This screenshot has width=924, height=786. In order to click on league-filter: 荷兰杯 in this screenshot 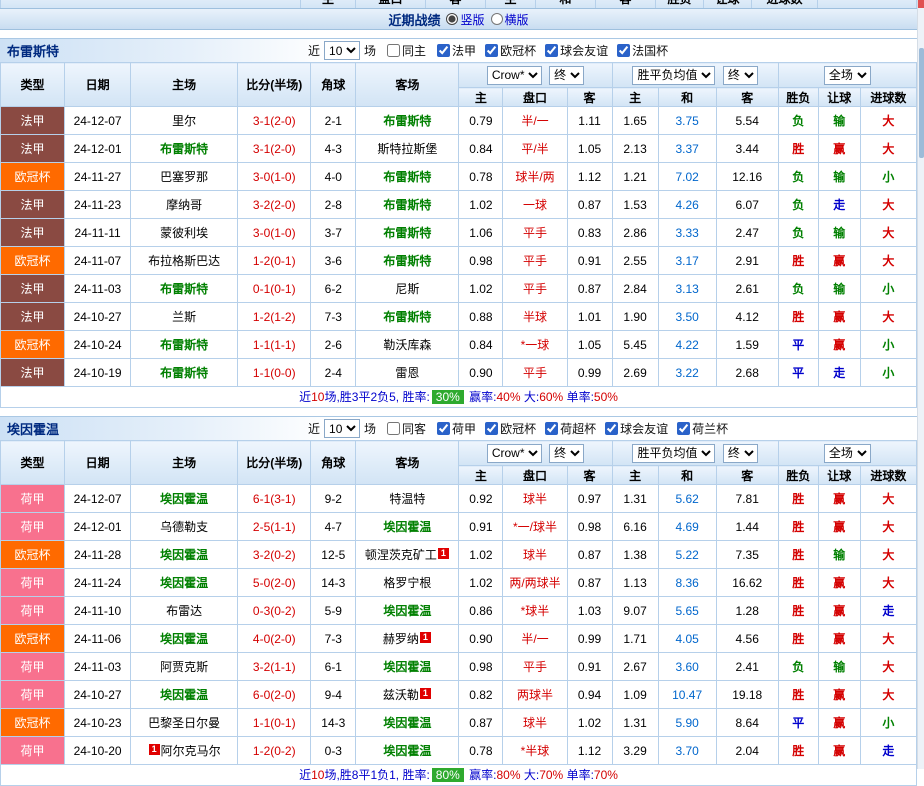, I will do `click(701, 428)`.